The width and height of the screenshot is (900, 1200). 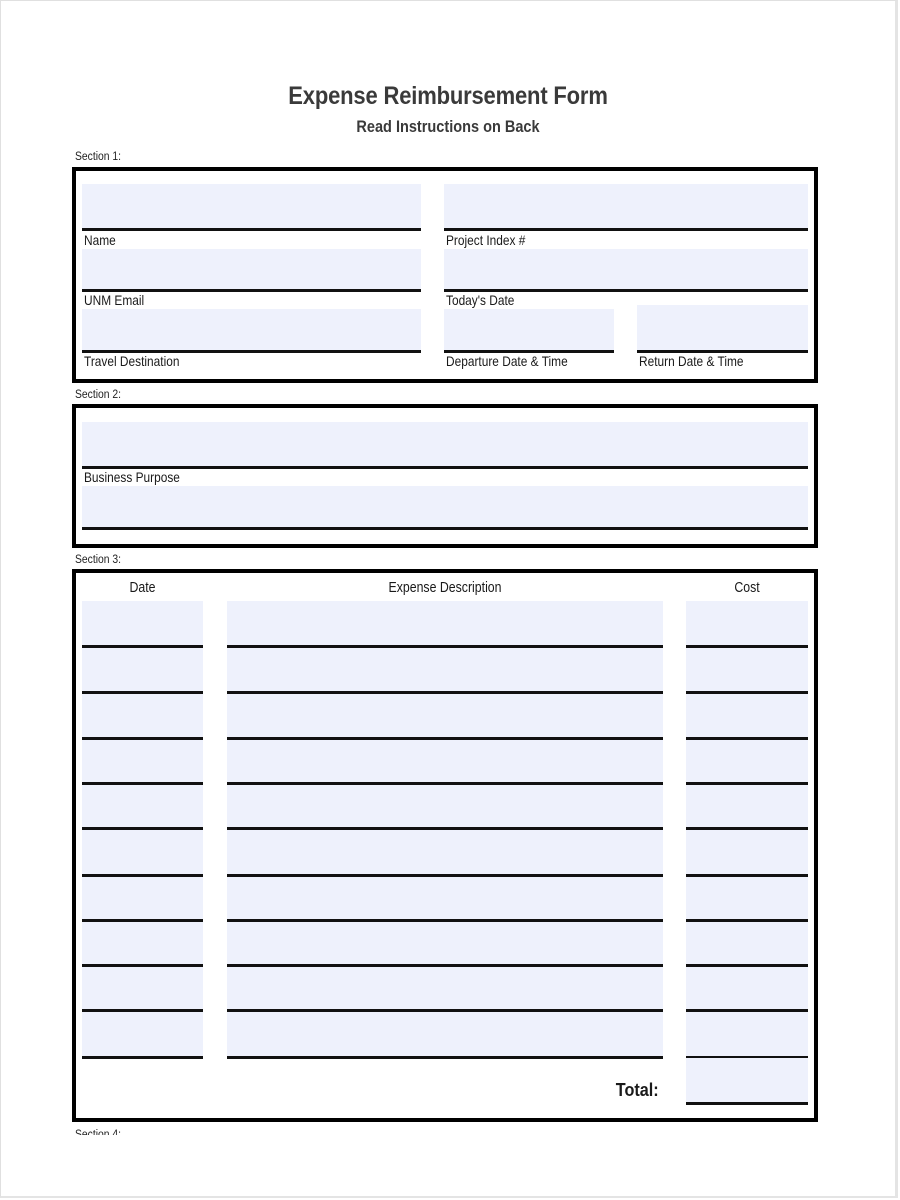 I want to click on return-label: Return Date & Time, so click(x=691, y=361).